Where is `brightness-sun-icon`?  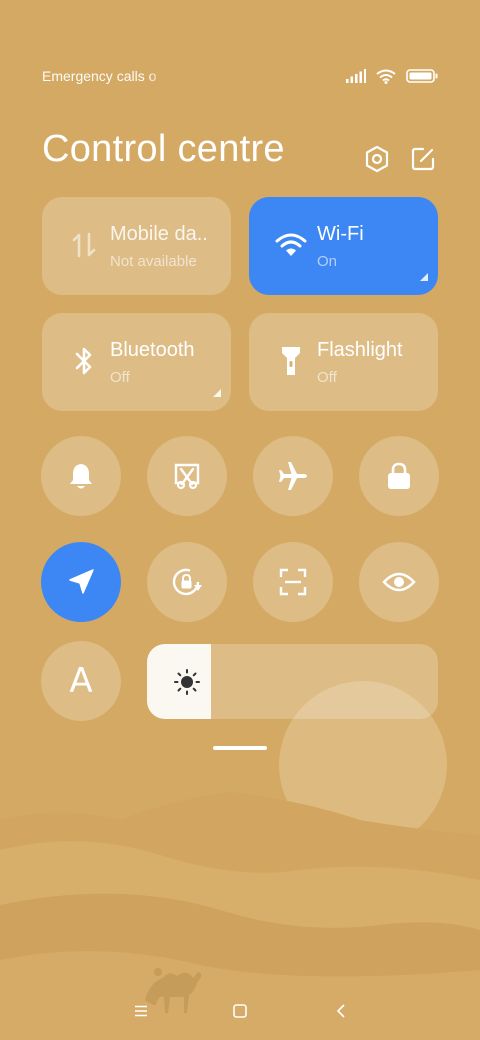
brightness-sun-icon is located at coordinates (187, 682).